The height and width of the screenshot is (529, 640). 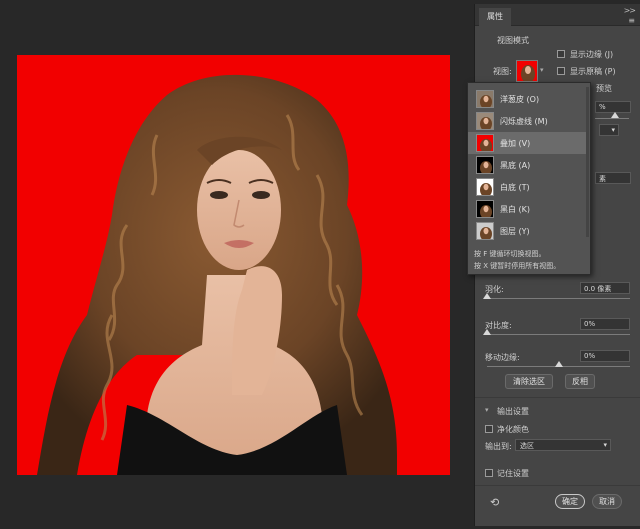 What do you see at coordinates (487, 296) in the screenshot?
I see `feather-slider-knob` at bounding box center [487, 296].